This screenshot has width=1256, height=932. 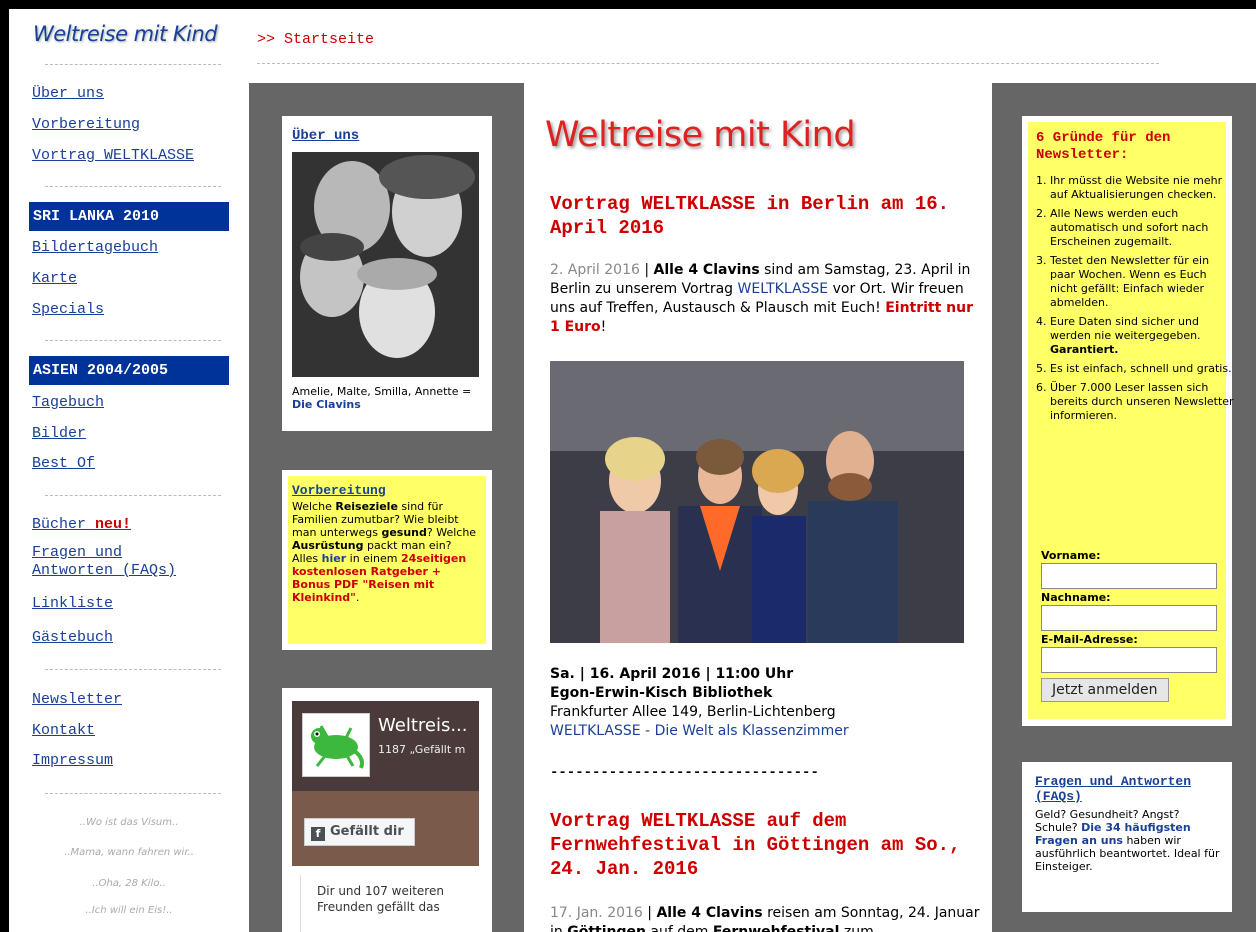 What do you see at coordinates (373, 558) in the screenshot?
I see `prep-t5: in einem` at bounding box center [373, 558].